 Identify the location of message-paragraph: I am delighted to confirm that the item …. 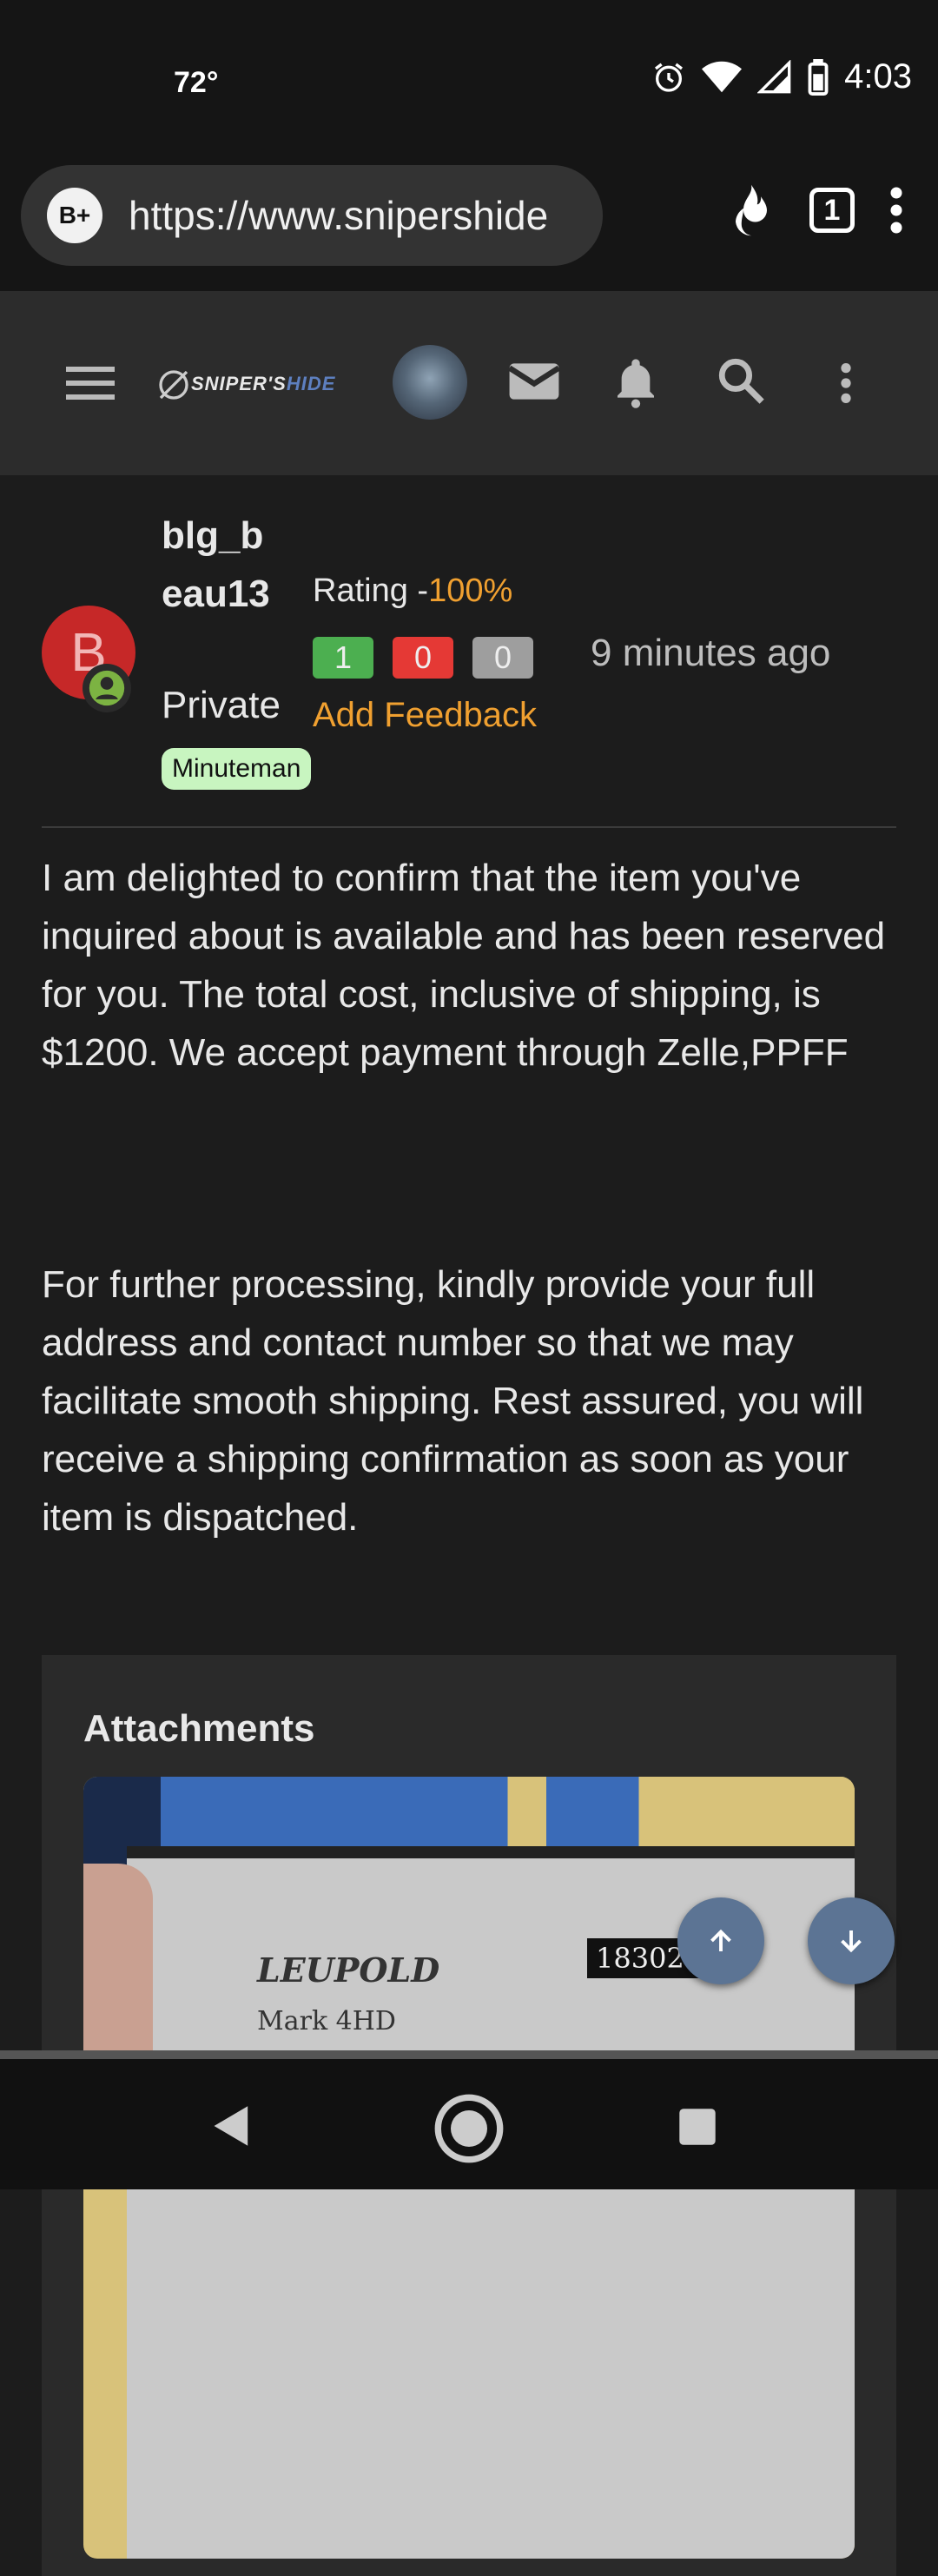
(464, 965).